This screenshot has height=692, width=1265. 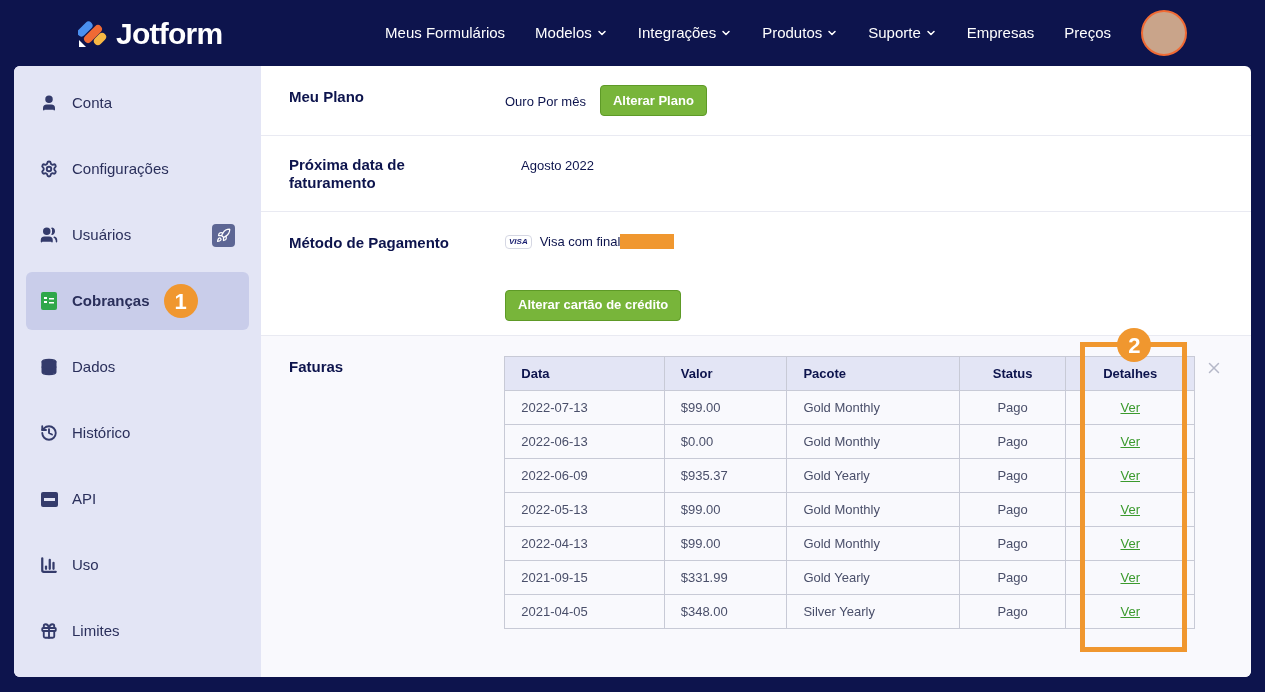 I want to click on table-cell: Silver Yearly, so click(x=873, y=611).